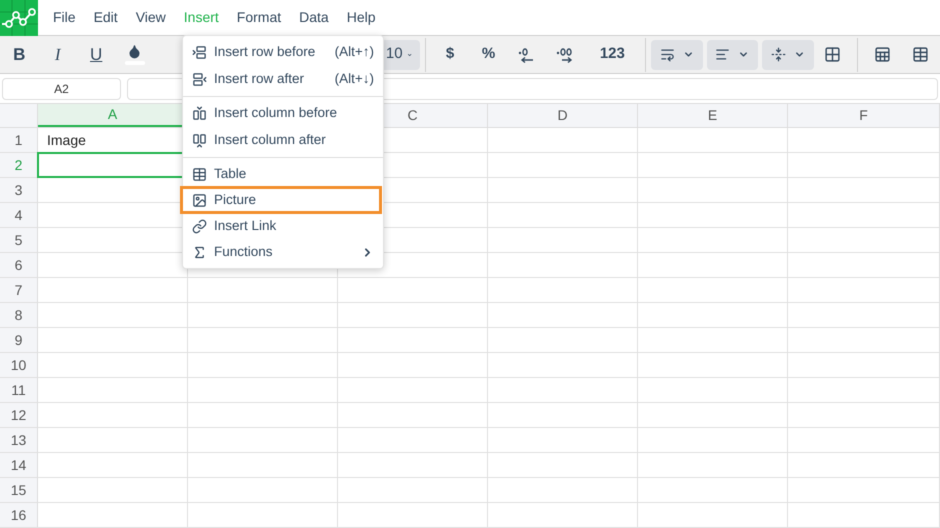 The width and height of the screenshot is (940, 528). I want to click on row-header: 16, so click(19, 515).